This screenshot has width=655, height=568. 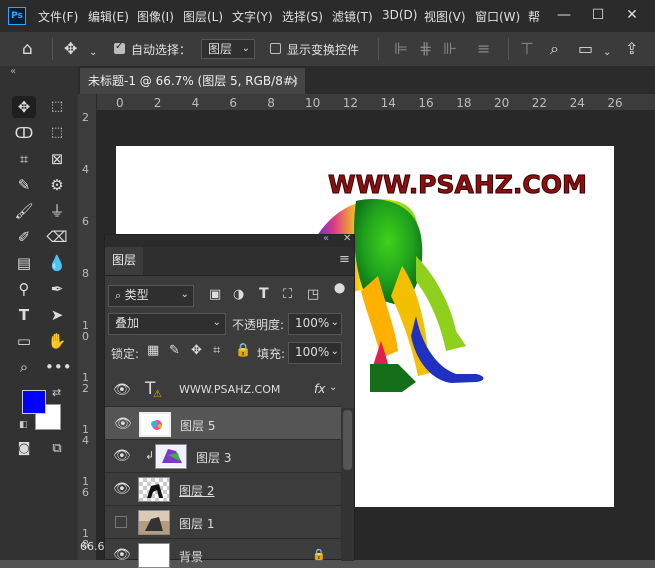 I want to click on default-colors-icon: ◧, so click(x=23, y=425).